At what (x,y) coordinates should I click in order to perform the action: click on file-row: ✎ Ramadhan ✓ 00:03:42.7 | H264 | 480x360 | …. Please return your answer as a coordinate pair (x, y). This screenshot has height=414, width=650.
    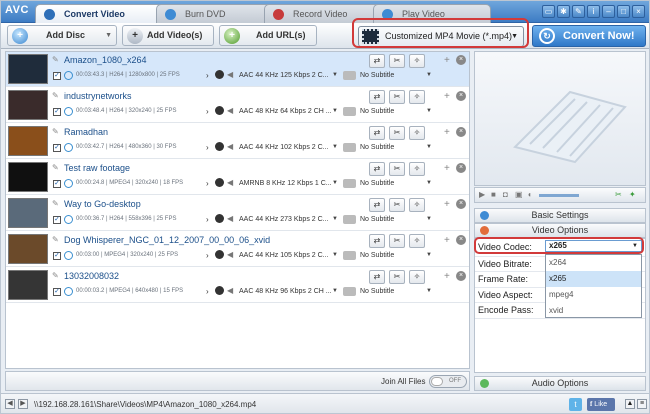
    Looking at the image, I should click on (237, 141).